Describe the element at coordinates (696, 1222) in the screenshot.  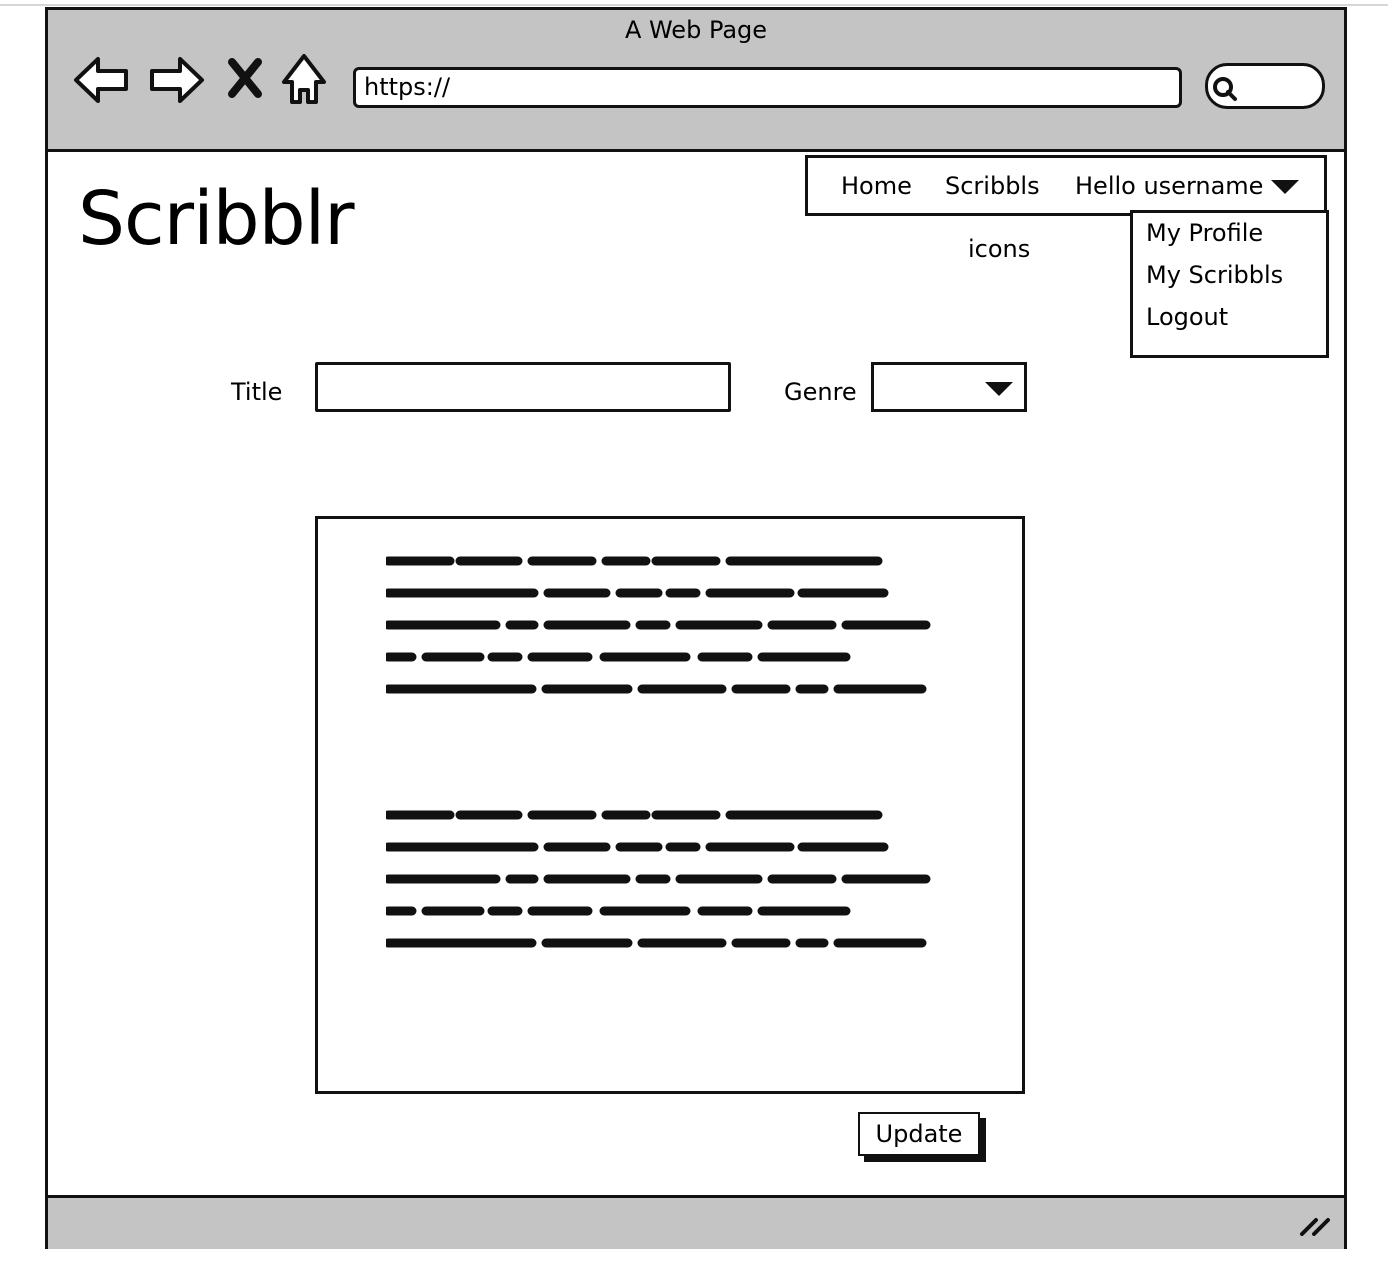
I see `browser-status-bar` at that location.